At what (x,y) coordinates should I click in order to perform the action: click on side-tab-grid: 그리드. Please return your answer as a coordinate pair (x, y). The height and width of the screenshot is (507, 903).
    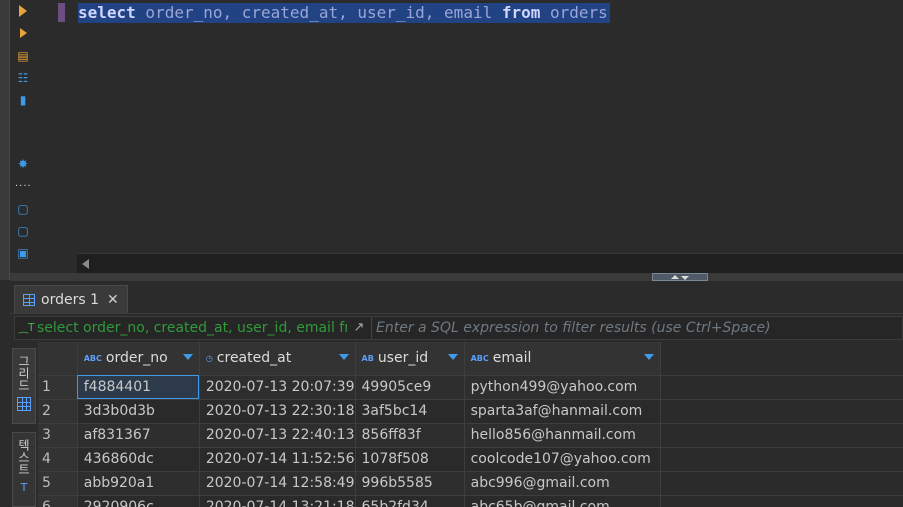
    Looking at the image, I should click on (24, 386).